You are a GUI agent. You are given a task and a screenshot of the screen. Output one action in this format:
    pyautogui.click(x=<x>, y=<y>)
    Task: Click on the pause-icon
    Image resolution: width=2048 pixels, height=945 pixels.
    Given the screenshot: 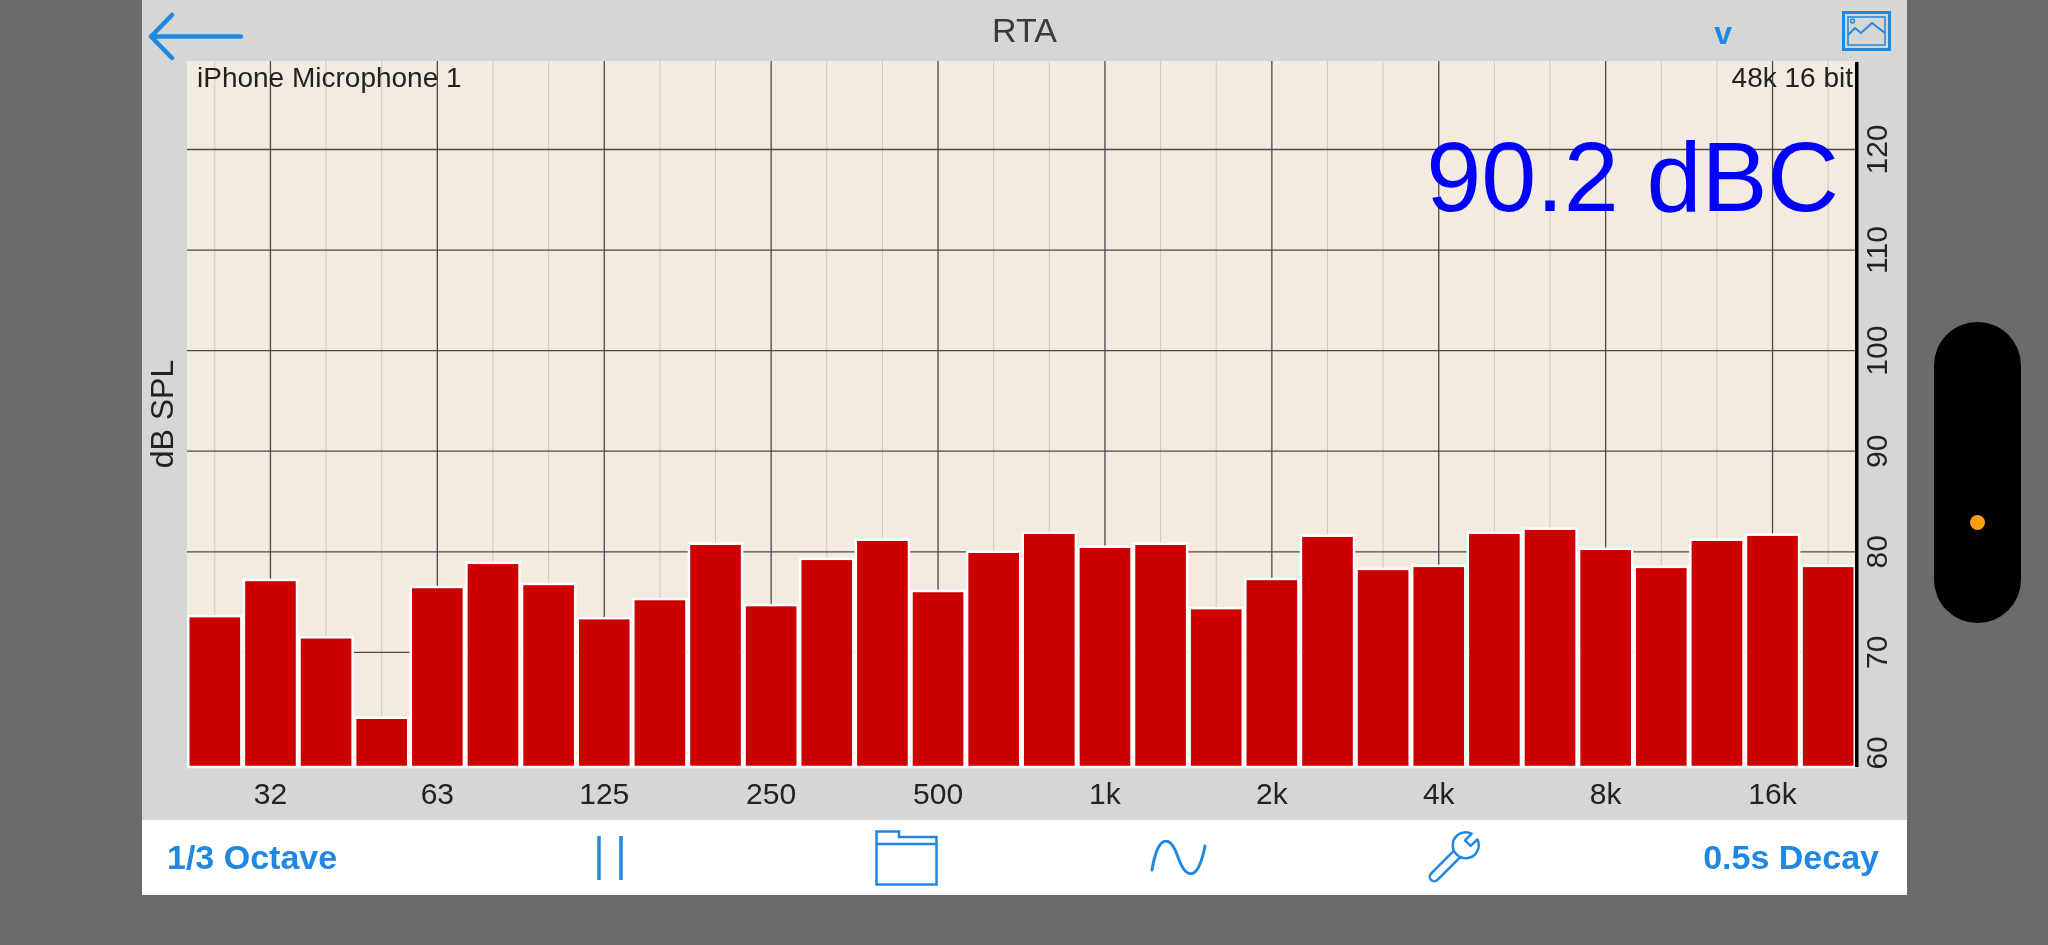 What is the action you would take?
    pyautogui.click(x=610, y=857)
    